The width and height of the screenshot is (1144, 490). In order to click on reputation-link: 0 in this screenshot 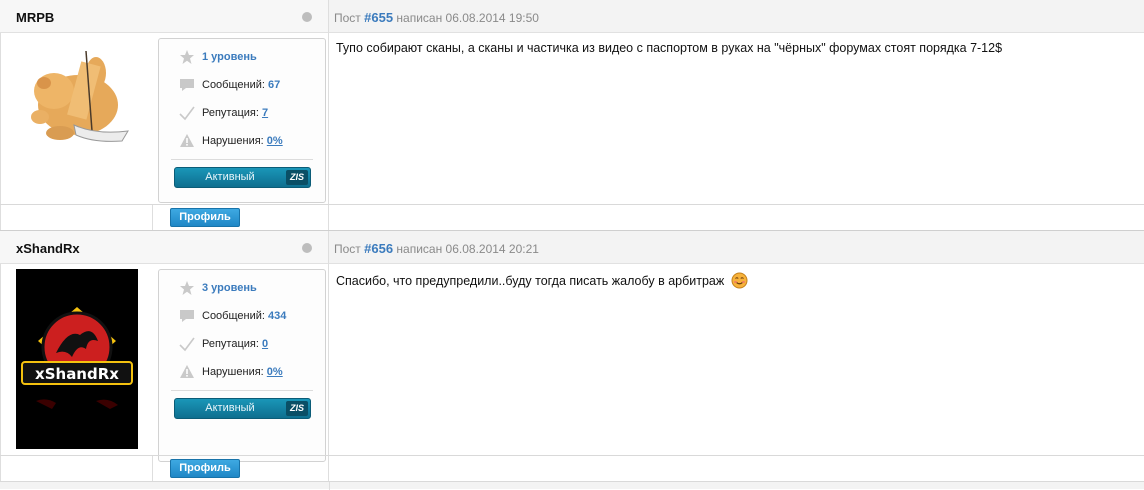, I will do `click(265, 344)`.